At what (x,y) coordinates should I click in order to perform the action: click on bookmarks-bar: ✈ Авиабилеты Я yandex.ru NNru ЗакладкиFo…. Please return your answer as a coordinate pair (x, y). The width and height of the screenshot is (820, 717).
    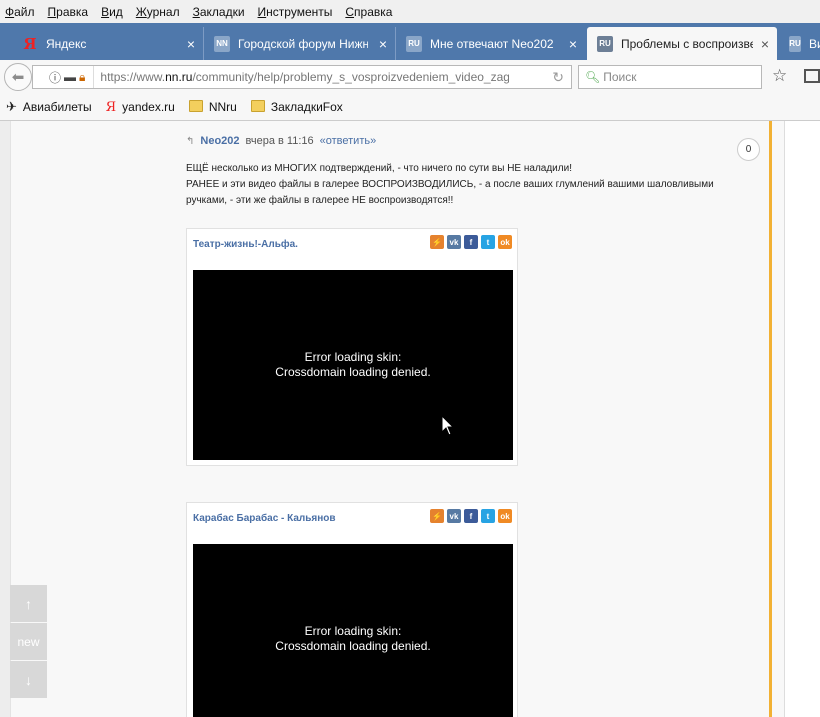
    Looking at the image, I should click on (410, 107).